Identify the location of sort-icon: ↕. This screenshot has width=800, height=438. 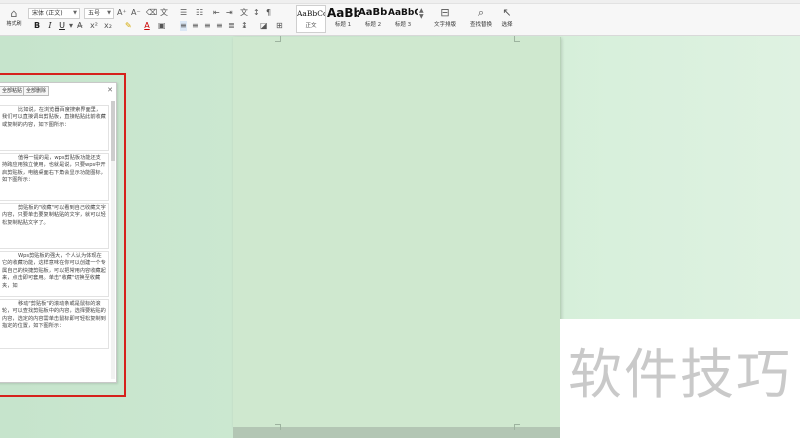
(256, 13).